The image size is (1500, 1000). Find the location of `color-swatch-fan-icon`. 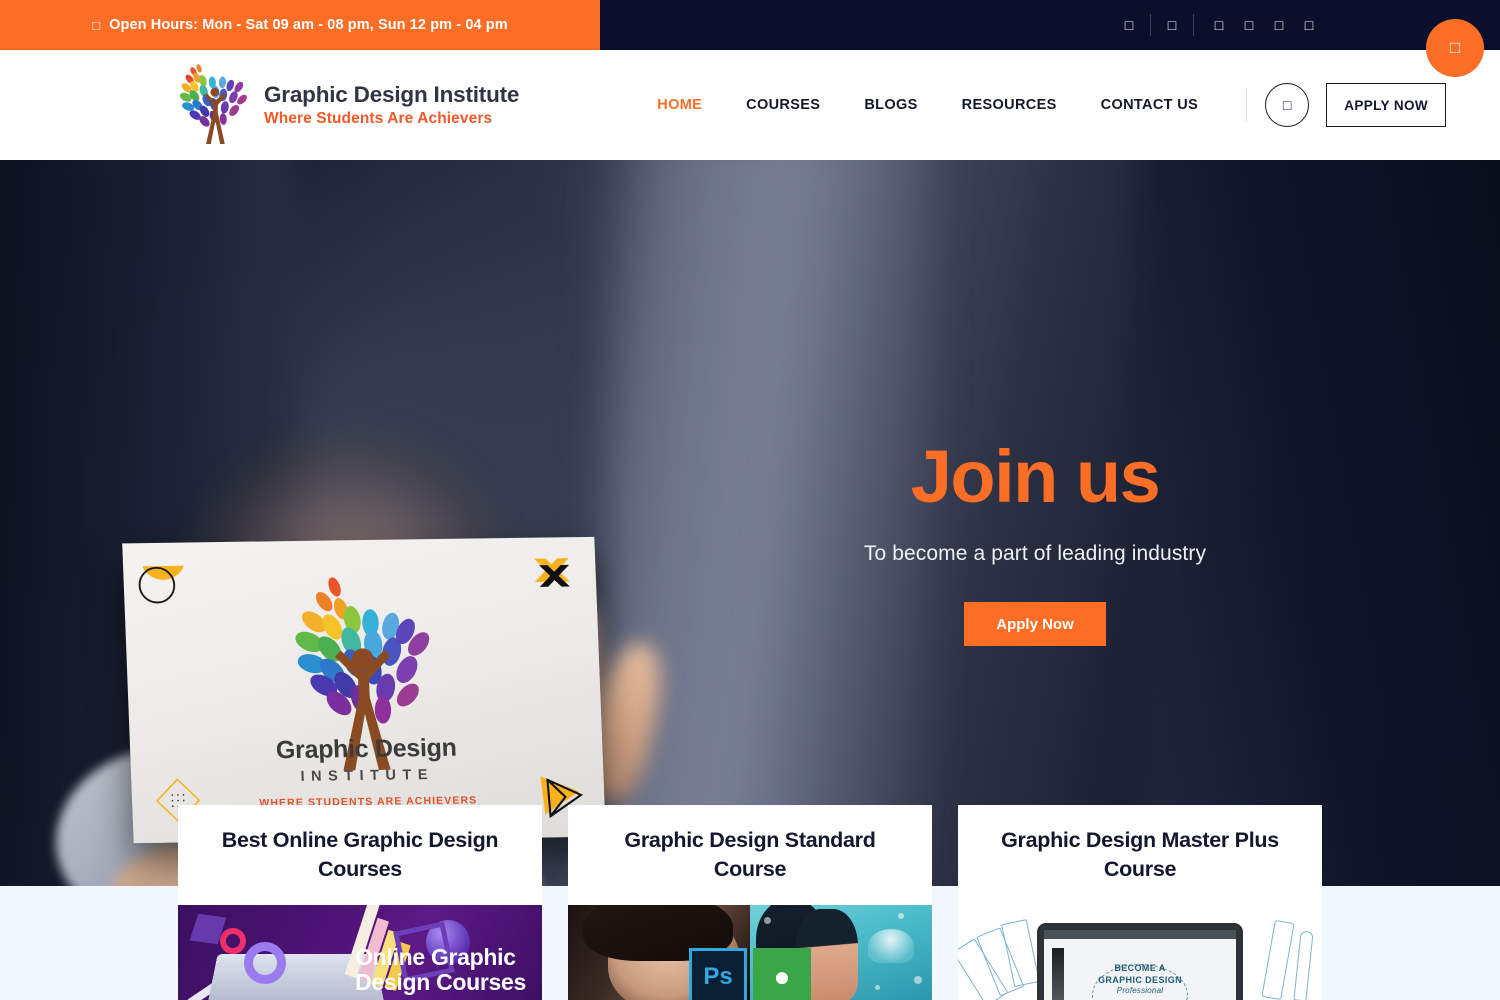

color-swatch-fan-icon is located at coordinates (1004, 958).